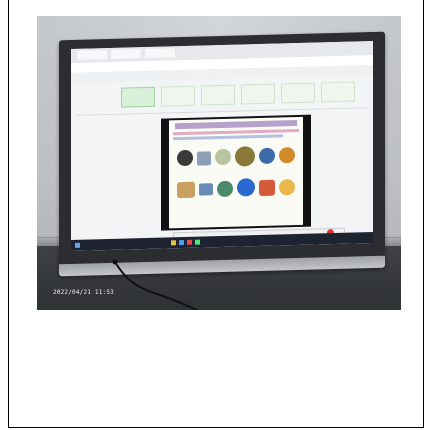 This screenshot has height=430, width=432. I want to click on photo-timestamp: 2022/04/21 11:53, so click(83, 292).